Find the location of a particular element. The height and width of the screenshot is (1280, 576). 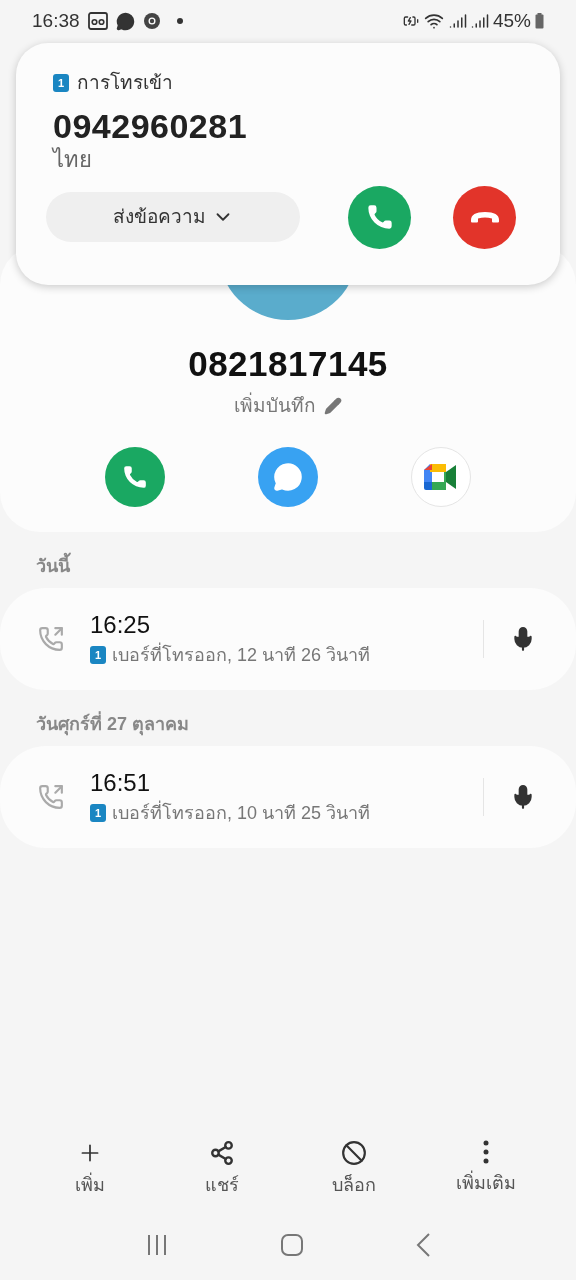

caller-location: ไทย is located at coordinates (73, 159).